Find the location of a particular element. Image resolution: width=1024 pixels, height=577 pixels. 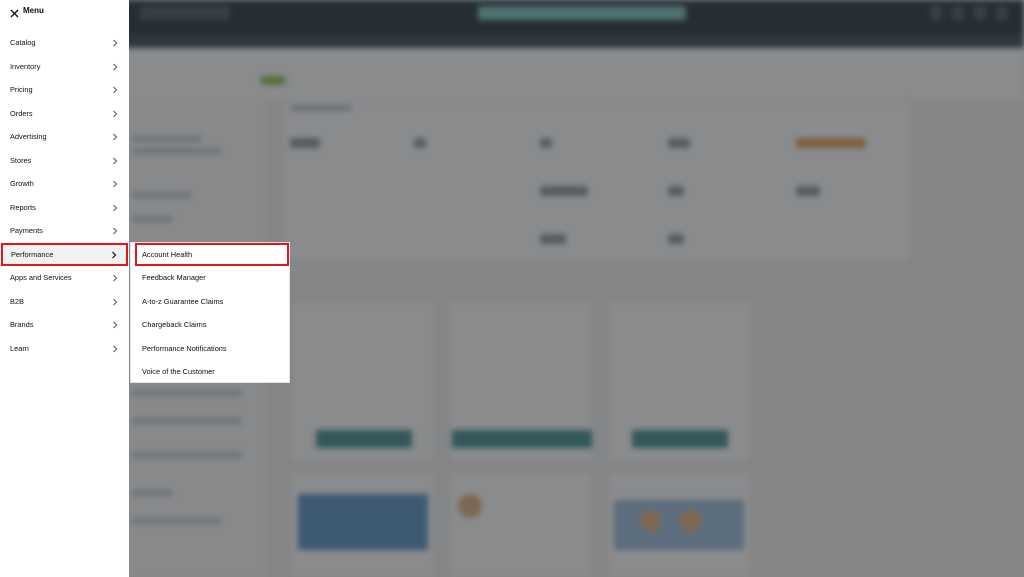

menu-item-b2b: B2B is located at coordinates (64, 302).